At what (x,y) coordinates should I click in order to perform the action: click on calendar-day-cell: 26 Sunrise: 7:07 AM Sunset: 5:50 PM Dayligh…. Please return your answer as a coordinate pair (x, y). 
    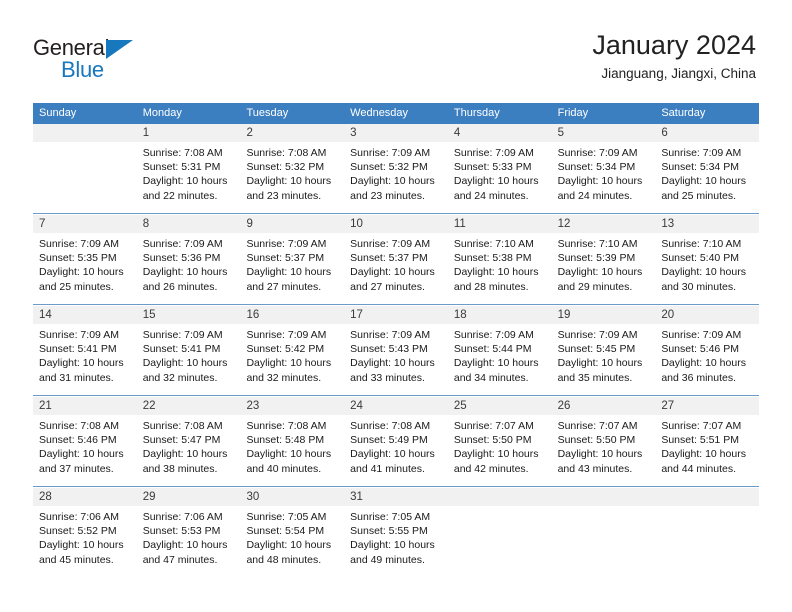
    Looking at the image, I should click on (603, 441).